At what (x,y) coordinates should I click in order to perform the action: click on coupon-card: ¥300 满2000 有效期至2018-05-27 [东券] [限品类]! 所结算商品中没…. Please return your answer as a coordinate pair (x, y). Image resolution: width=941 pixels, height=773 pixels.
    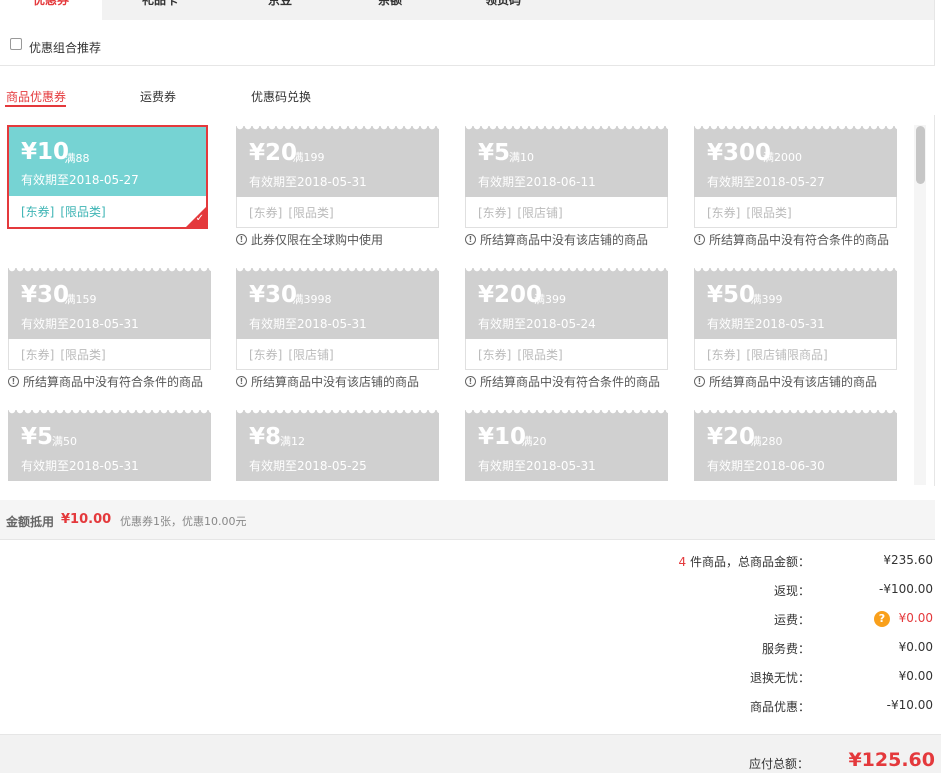
    Looking at the image, I should click on (795, 187).